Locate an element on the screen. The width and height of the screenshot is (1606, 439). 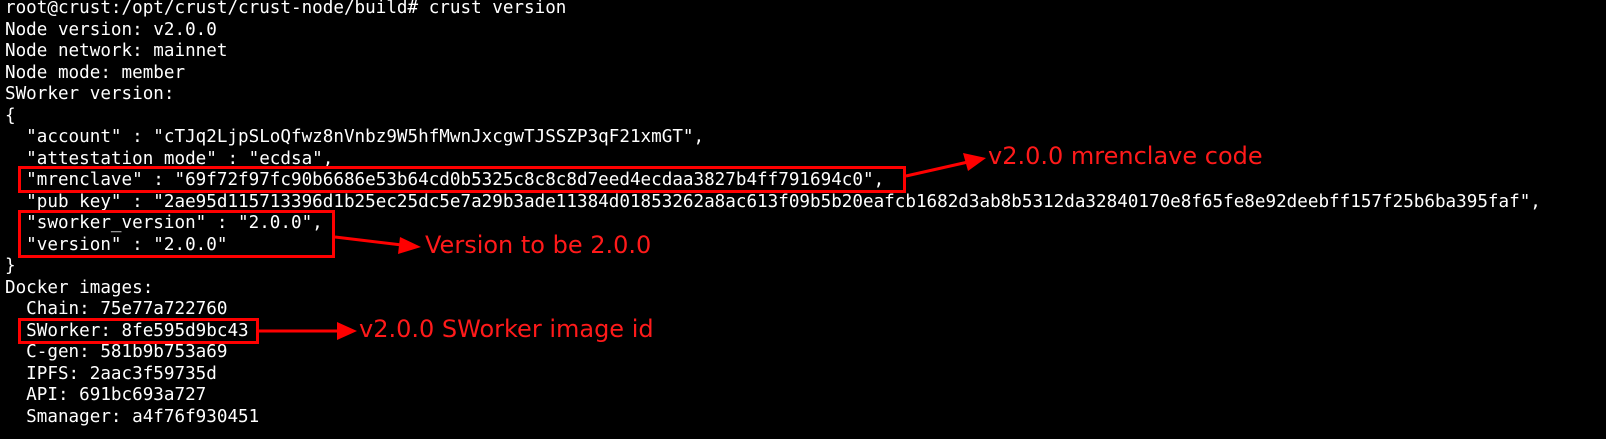
sworker-image-arrow-icon is located at coordinates (308, 331).